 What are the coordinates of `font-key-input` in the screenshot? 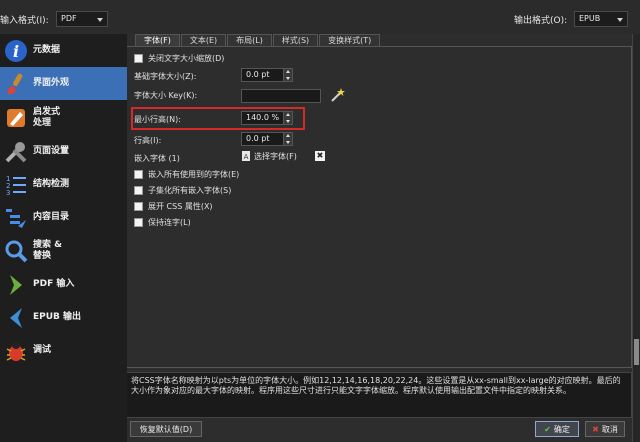 It's located at (281, 96).